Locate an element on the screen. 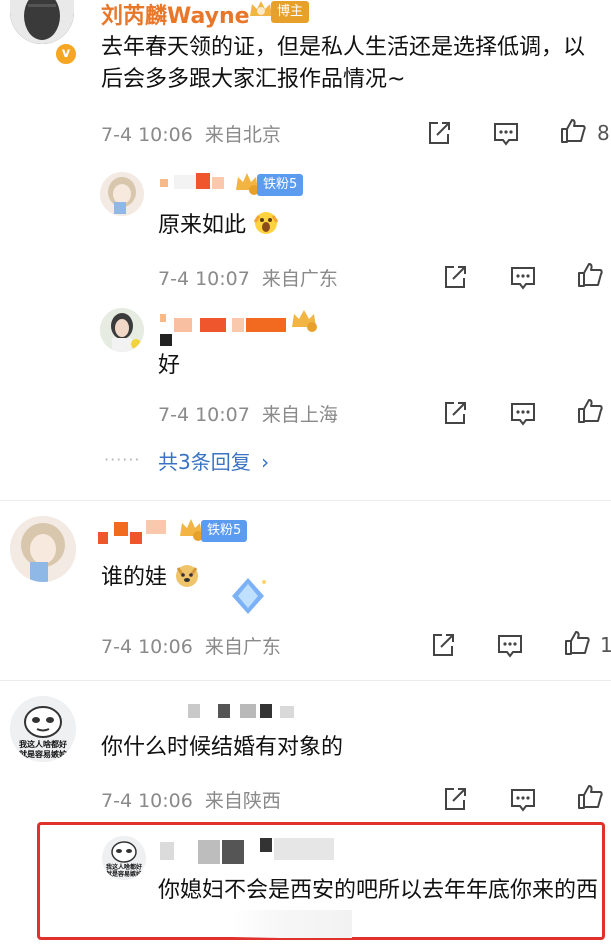  comment-location: 来自北京 is located at coordinates (242, 135).